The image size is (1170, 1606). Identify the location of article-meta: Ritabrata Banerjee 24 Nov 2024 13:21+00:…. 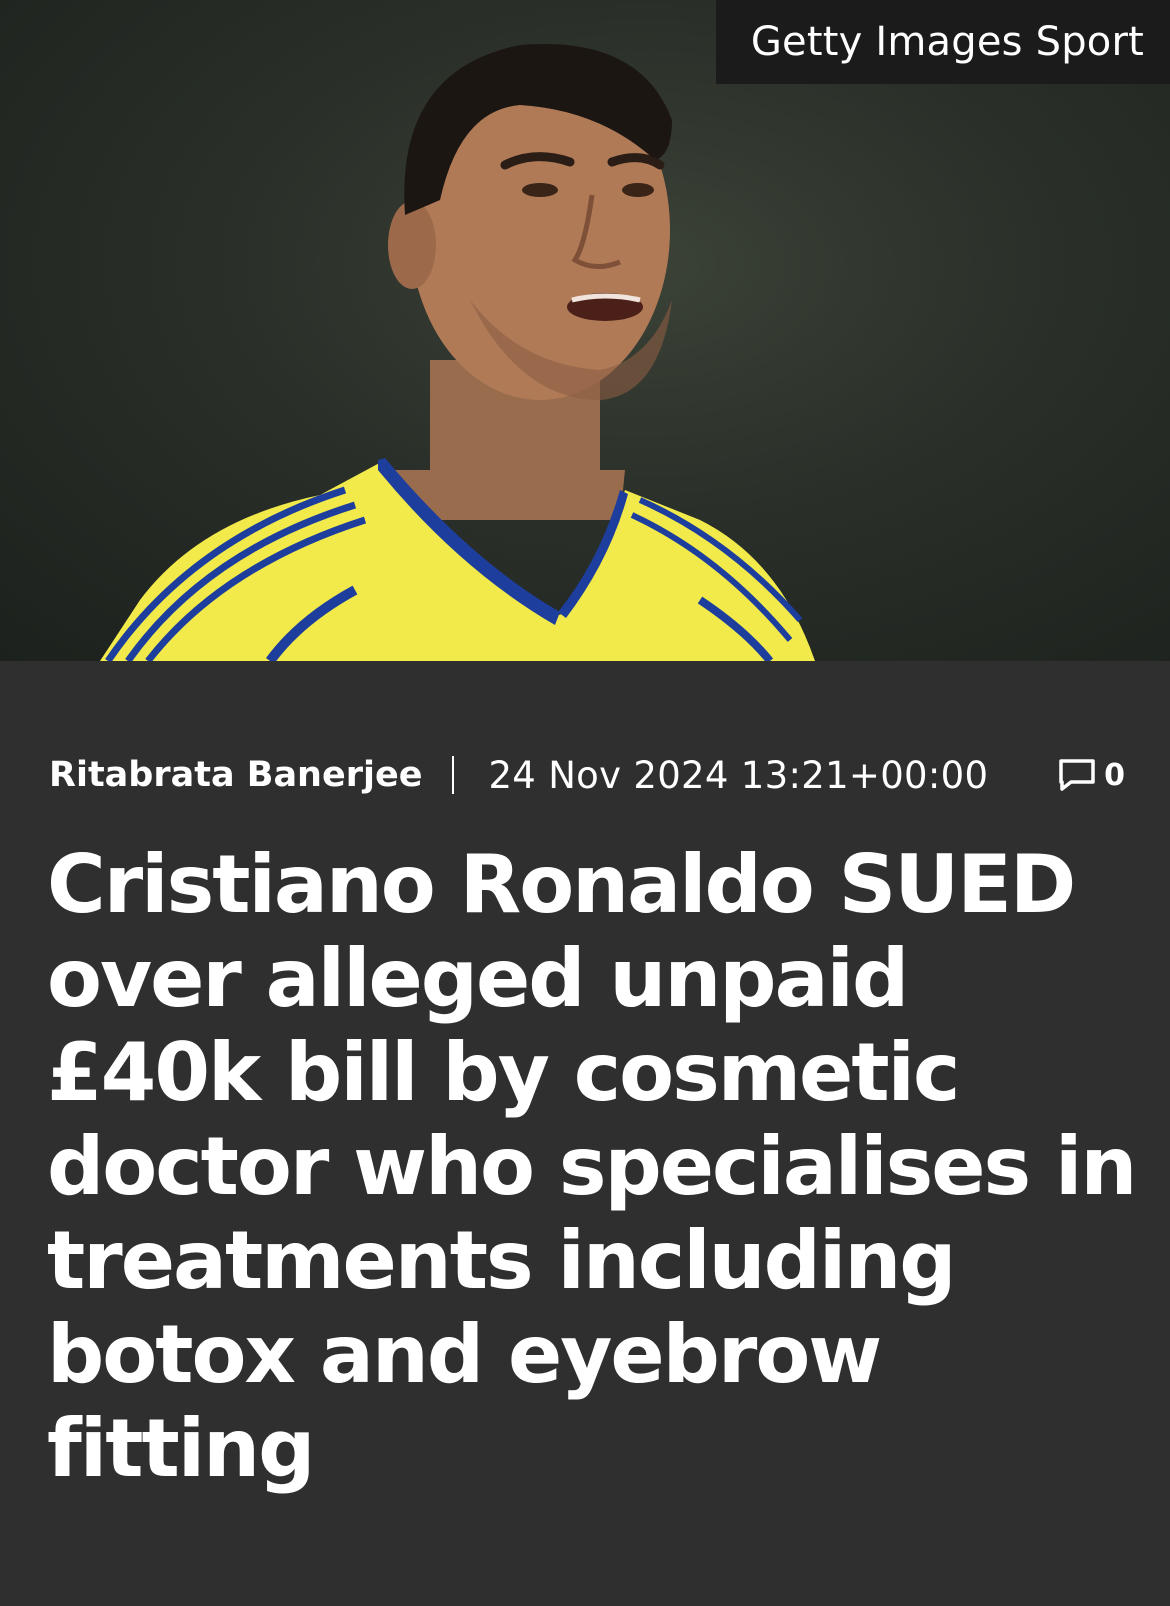
(587, 775).